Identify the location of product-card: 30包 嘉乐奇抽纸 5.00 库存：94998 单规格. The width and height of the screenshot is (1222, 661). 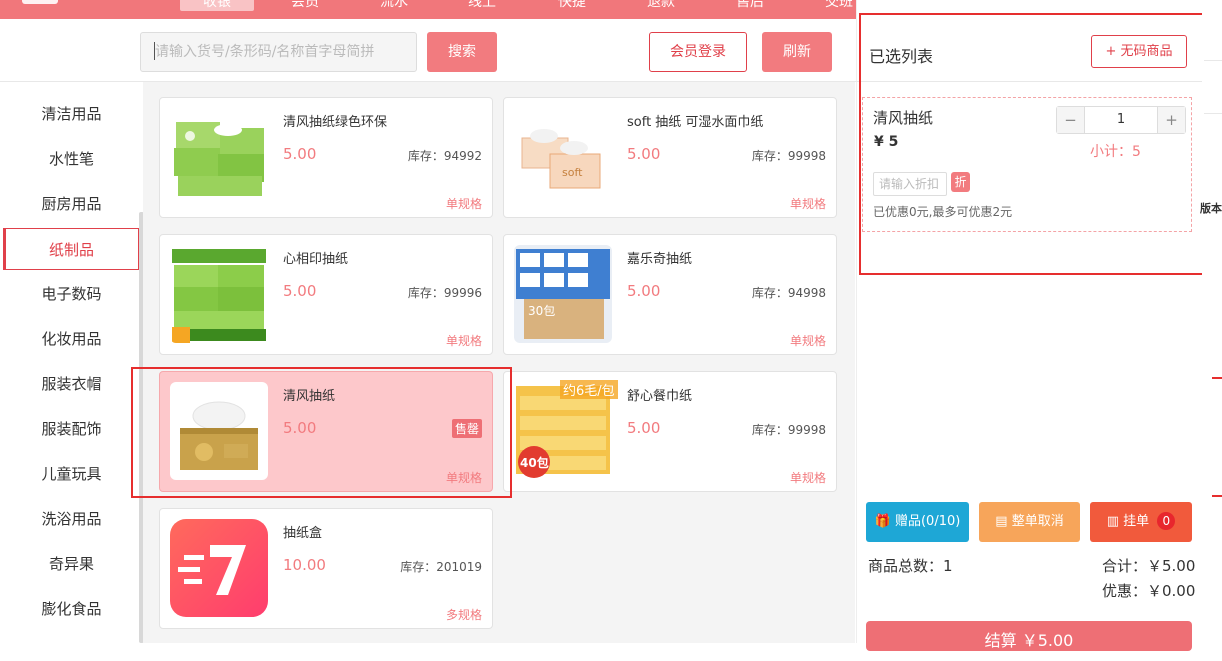
(670, 294).